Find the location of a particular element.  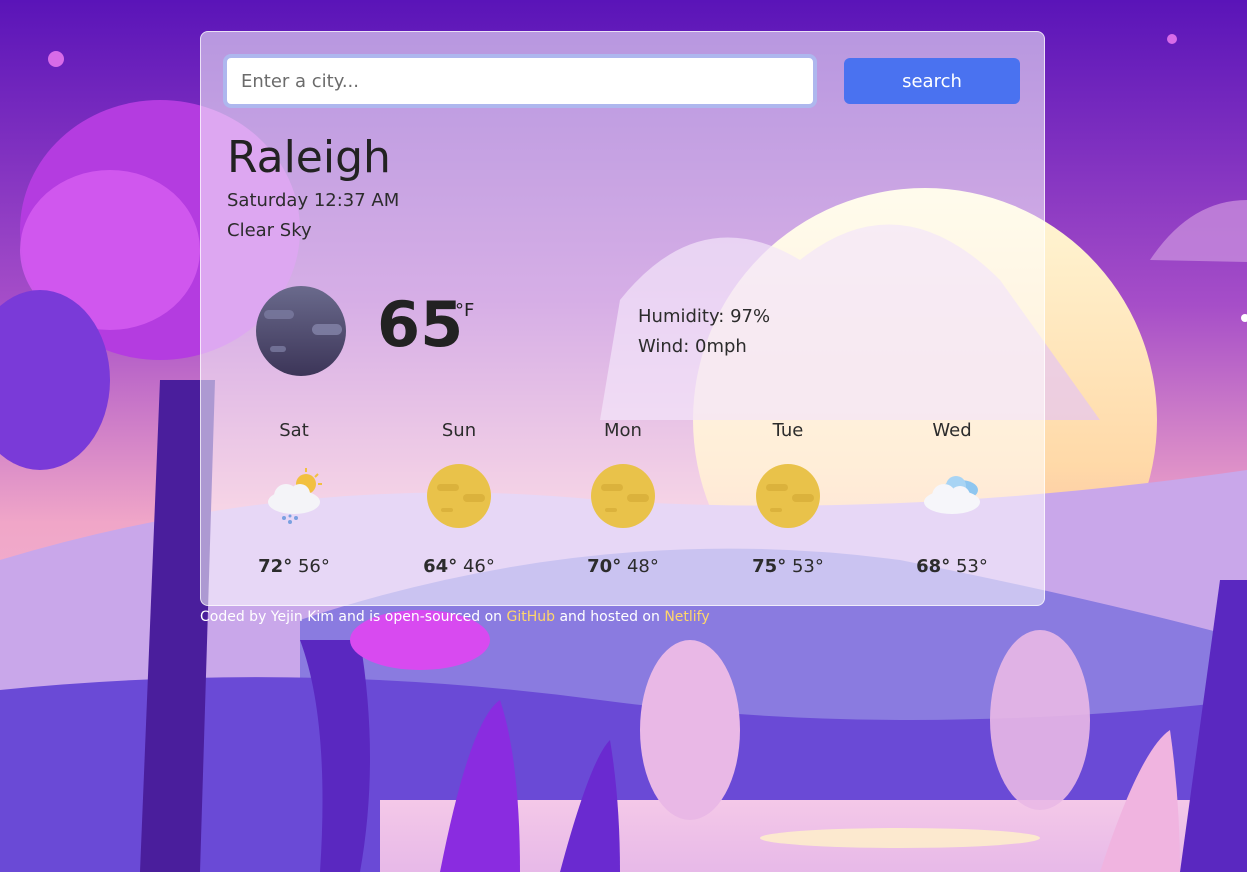

forecast-temps: 64° 46° is located at coordinates (459, 566).